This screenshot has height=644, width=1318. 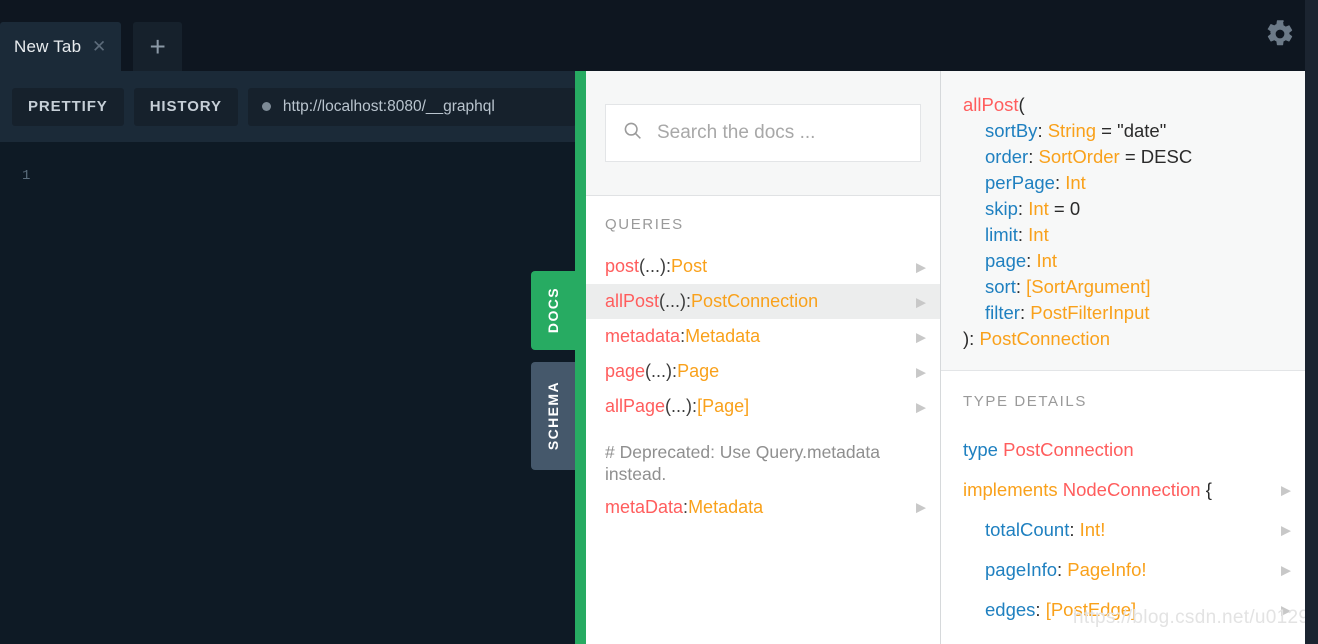 I want to click on type-implements: implements NodeConnection { ▶, so click(x=1123, y=490).